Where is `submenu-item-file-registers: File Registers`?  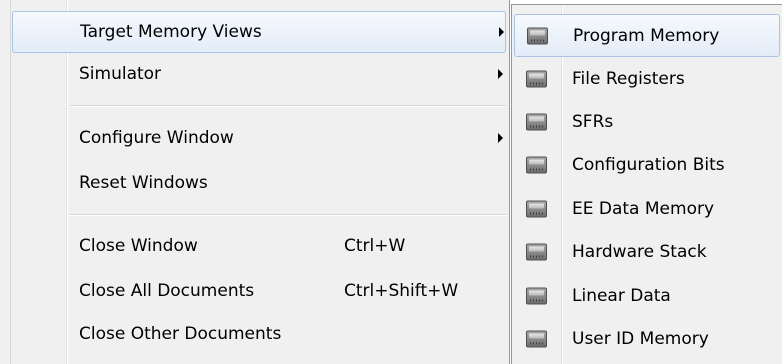
submenu-item-file-registers: File Registers is located at coordinates (647, 78).